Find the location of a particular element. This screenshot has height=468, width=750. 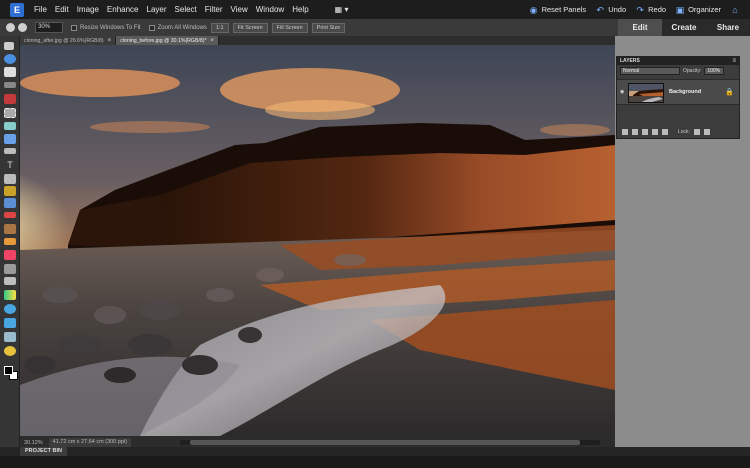

layers-panel-footer: Lock: is located at coordinates (678, 132).